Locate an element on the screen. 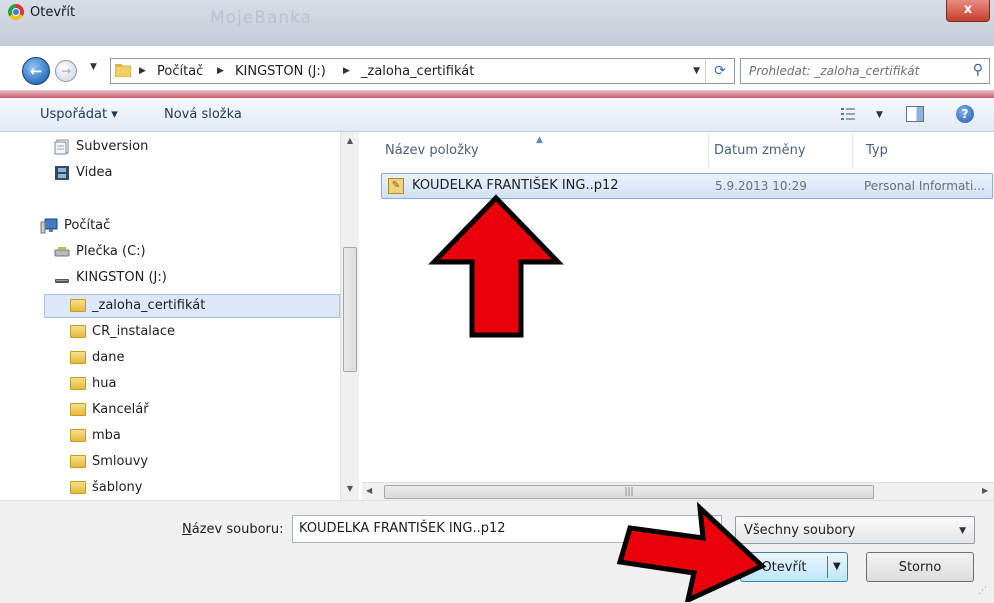 Image resolution: width=994 pixels, height=603 pixels. nav-item-zaloha-certifikat: _zaloha_certifikát is located at coordinates (137, 306).